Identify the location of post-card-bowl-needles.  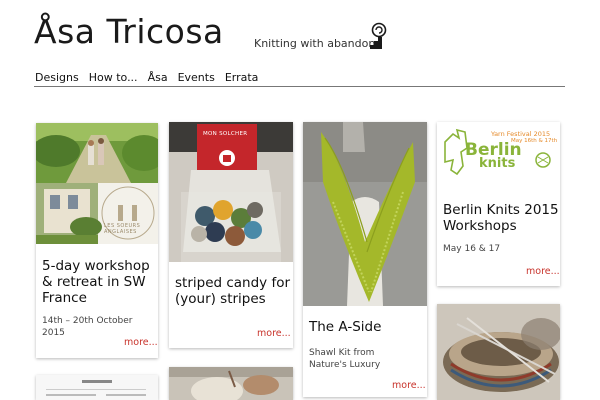
(498, 352).